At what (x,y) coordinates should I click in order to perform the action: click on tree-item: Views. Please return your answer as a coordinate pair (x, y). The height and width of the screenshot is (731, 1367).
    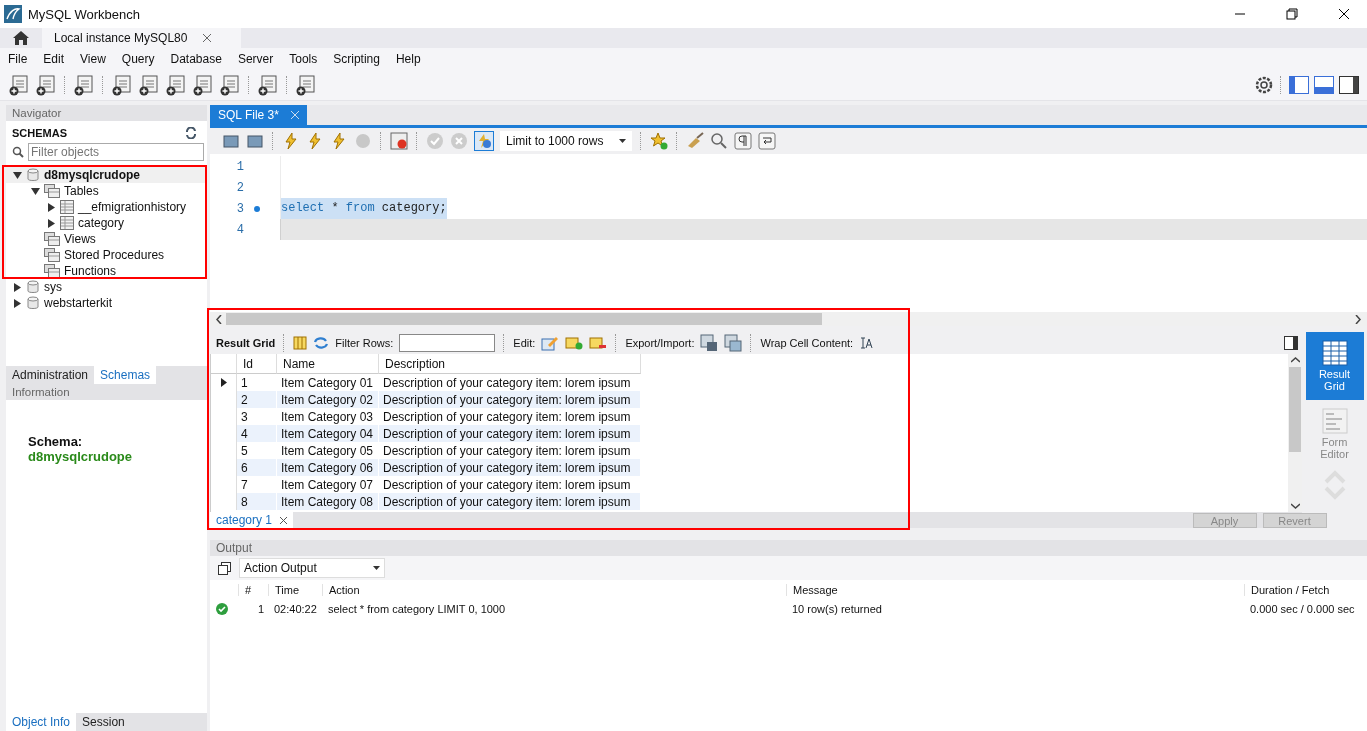
    Looking at the image, I should click on (80, 239).